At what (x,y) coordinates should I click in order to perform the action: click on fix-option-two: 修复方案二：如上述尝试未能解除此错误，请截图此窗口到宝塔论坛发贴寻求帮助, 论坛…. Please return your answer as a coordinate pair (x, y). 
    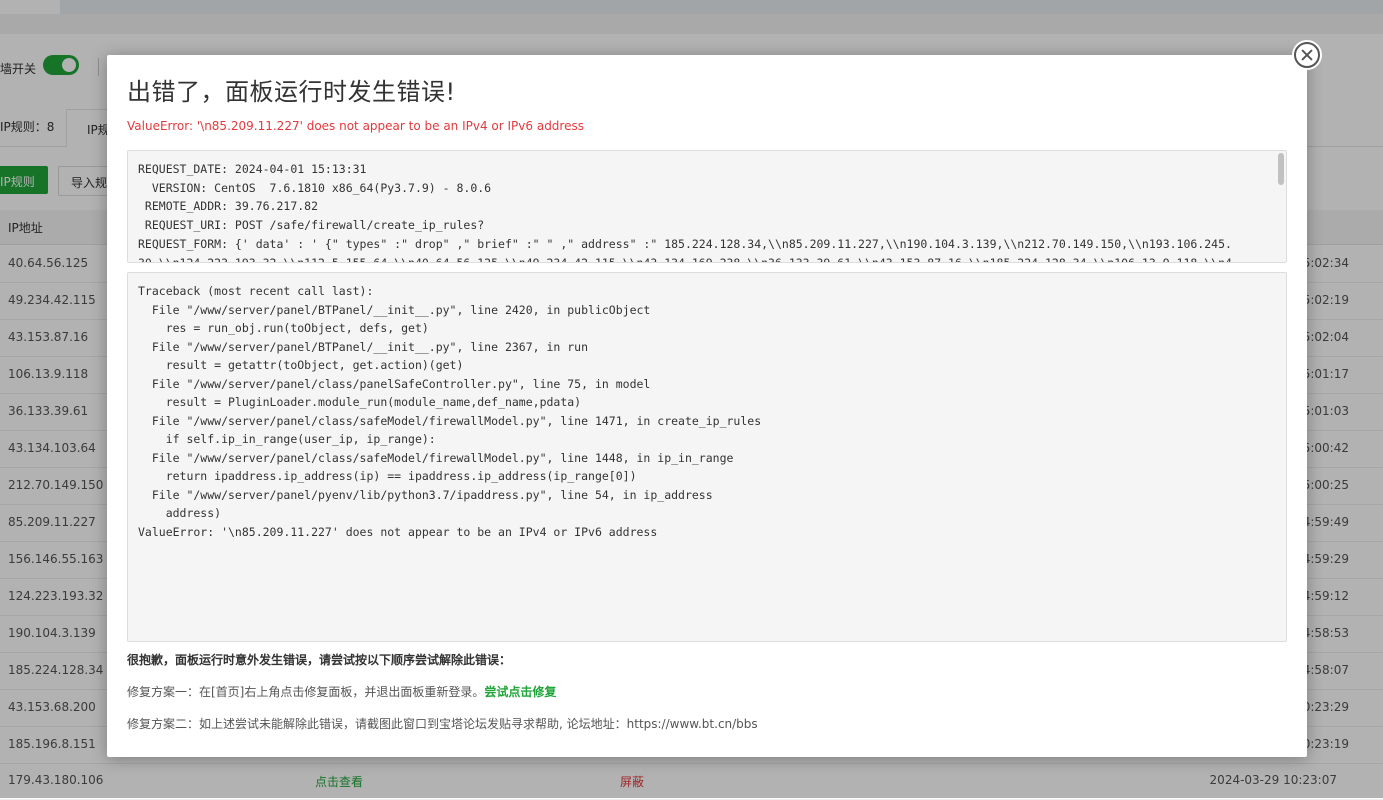
    Looking at the image, I should click on (442, 724).